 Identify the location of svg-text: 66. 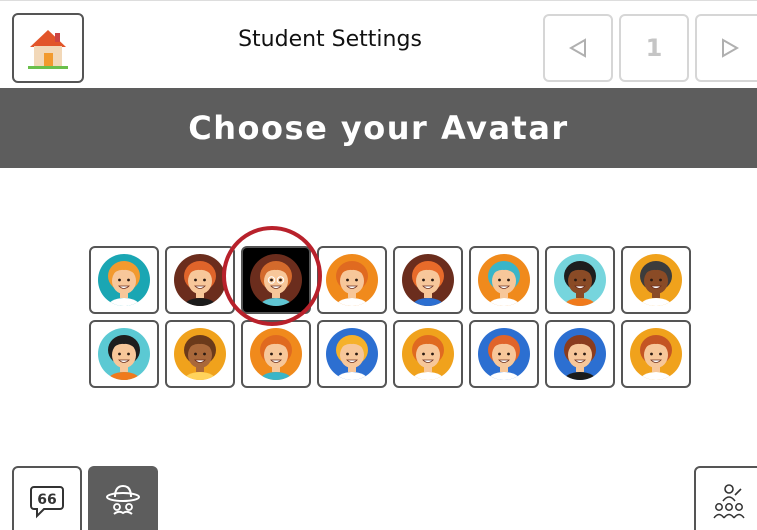
(46, 500).